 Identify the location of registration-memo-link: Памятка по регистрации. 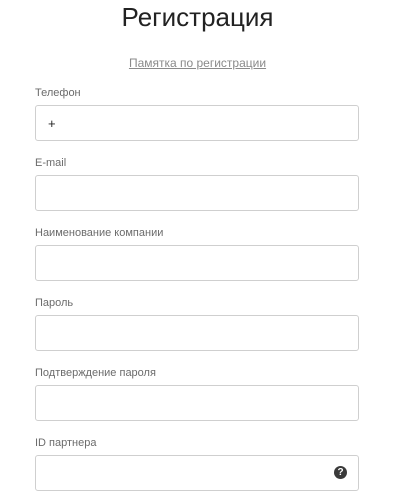
(197, 63).